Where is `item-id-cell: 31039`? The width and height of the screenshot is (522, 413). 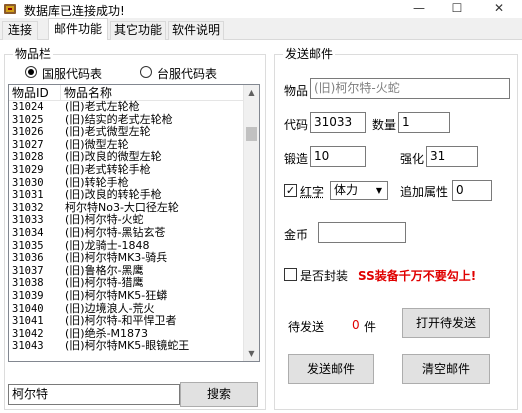 item-id-cell: 31039 is located at coordinates (28, 295).